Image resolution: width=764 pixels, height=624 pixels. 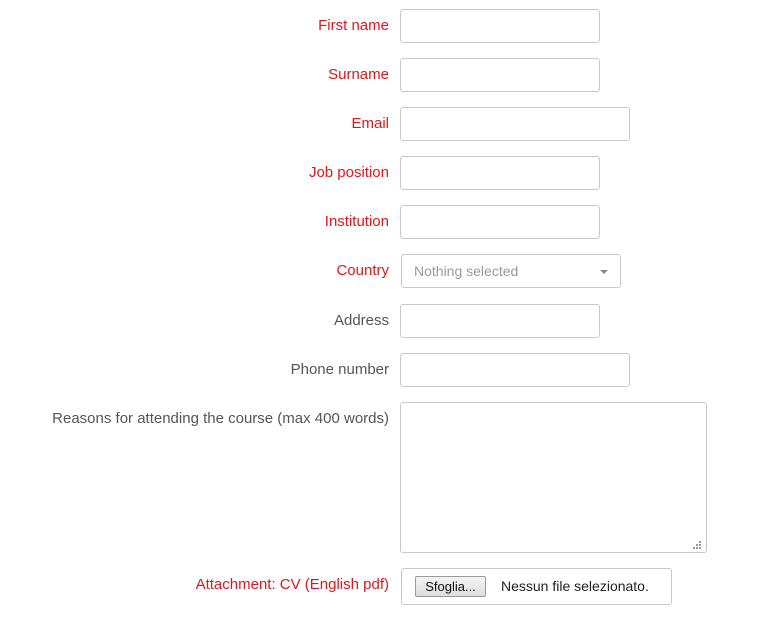 I want to click on country-select: Nothing selected, so click(x=511, y=271).